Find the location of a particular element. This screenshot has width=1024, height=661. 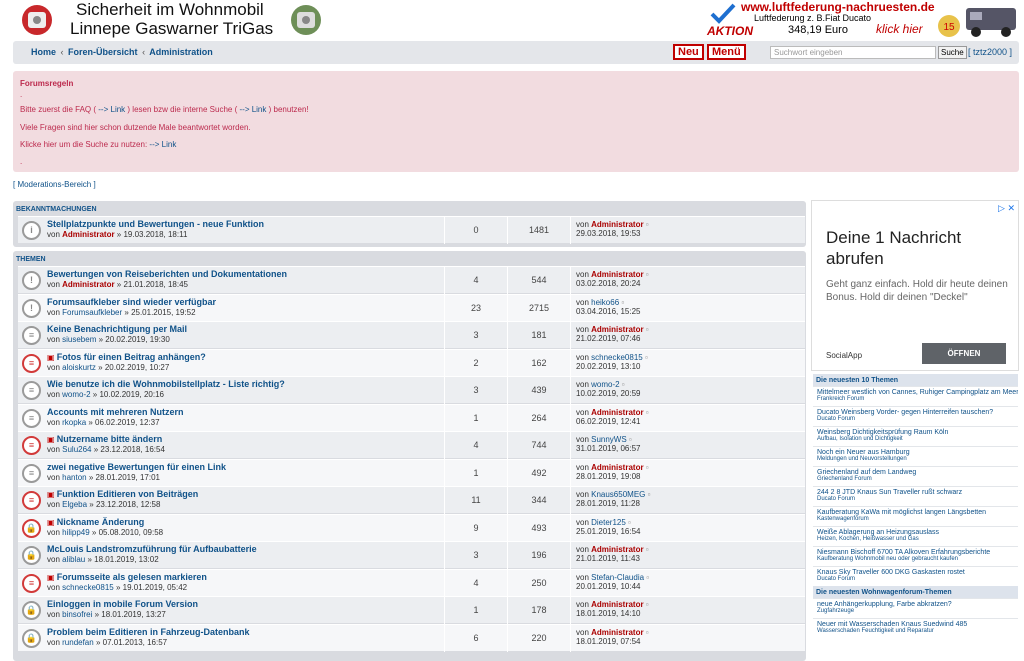

topic-title-link: Forumsaufkleber sind wieder verfügbar is located at coordinates (131, 302).